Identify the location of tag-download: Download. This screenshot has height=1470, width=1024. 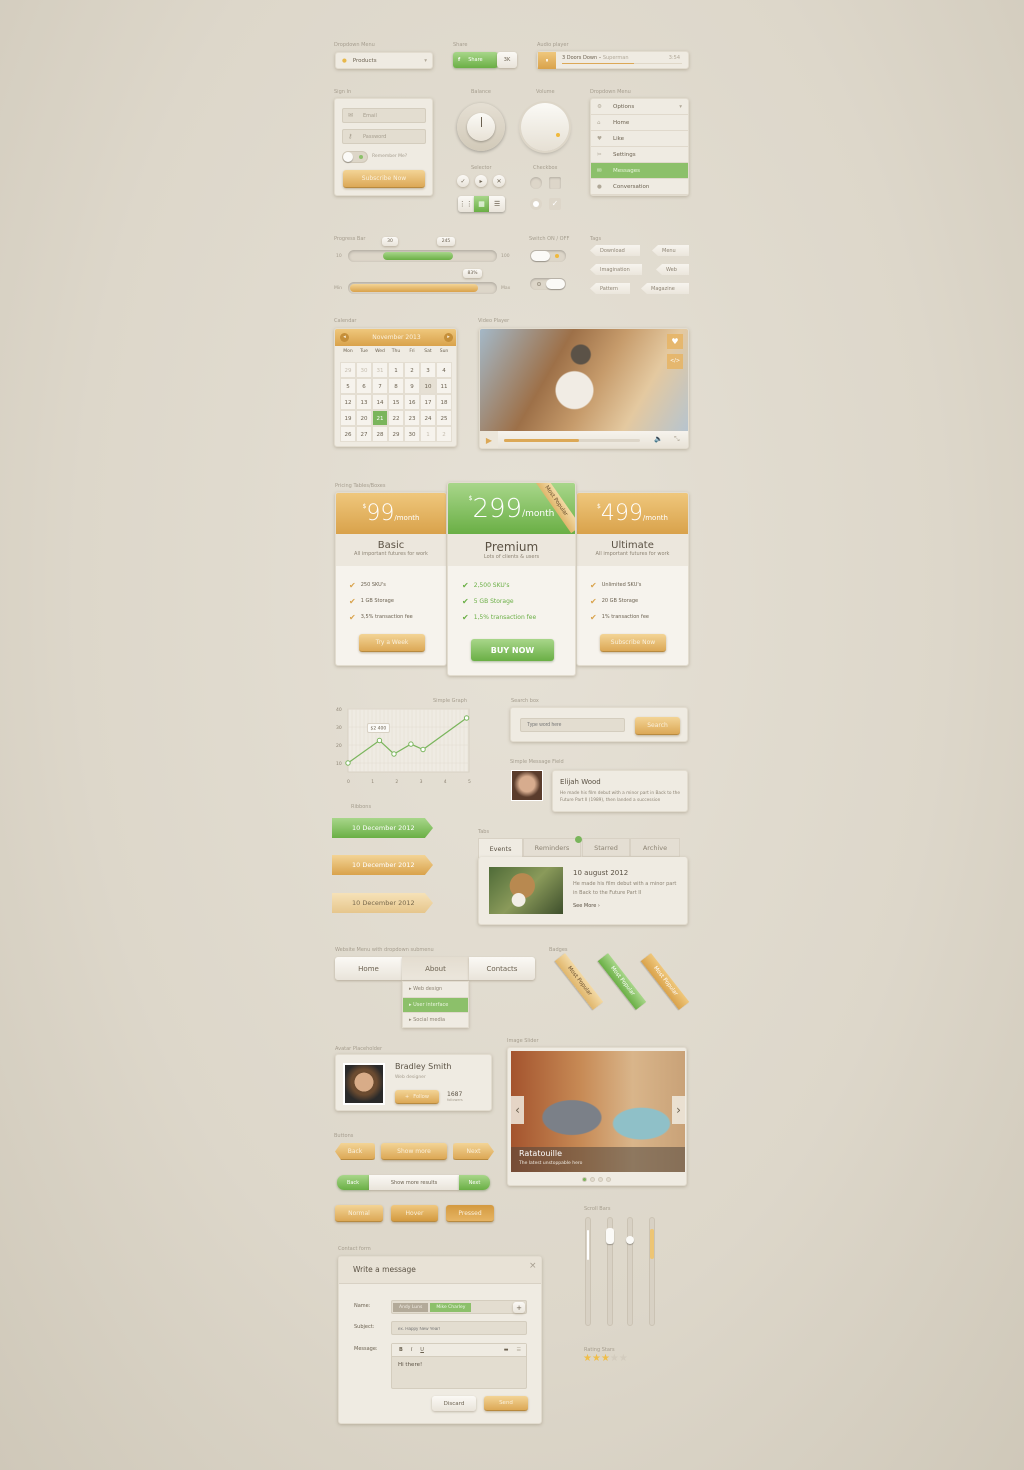
(615, 250).